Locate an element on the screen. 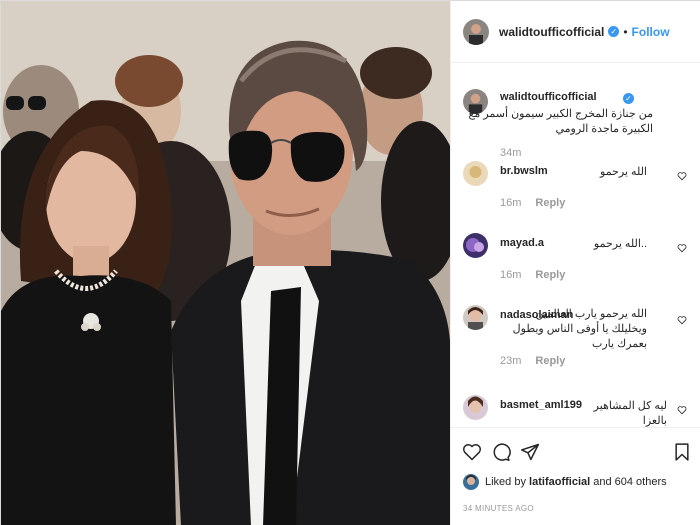  comment-item: br.bwslm الله يرحمو 16m Reply is located at coordinates (577, 189).